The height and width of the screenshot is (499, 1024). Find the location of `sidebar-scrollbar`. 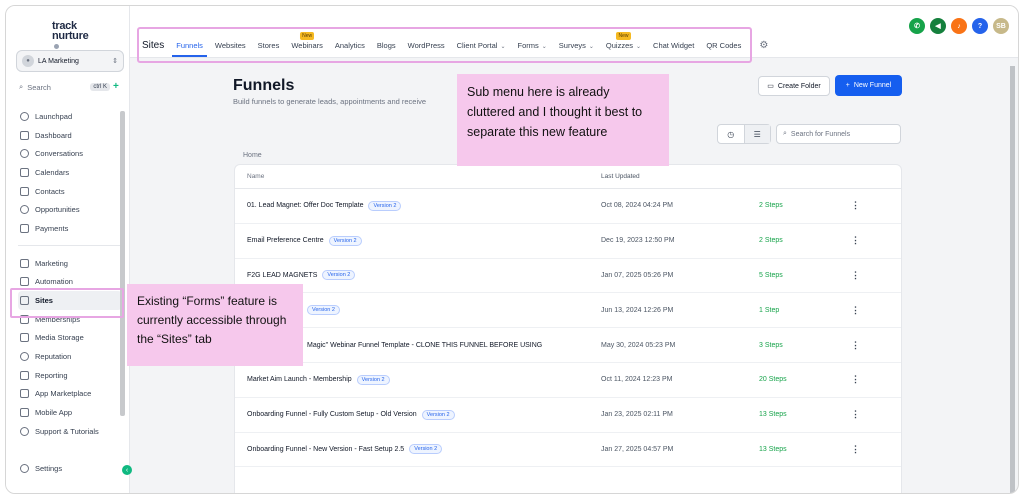

sidebar-scrollbar is located at coordinates (122, 263).